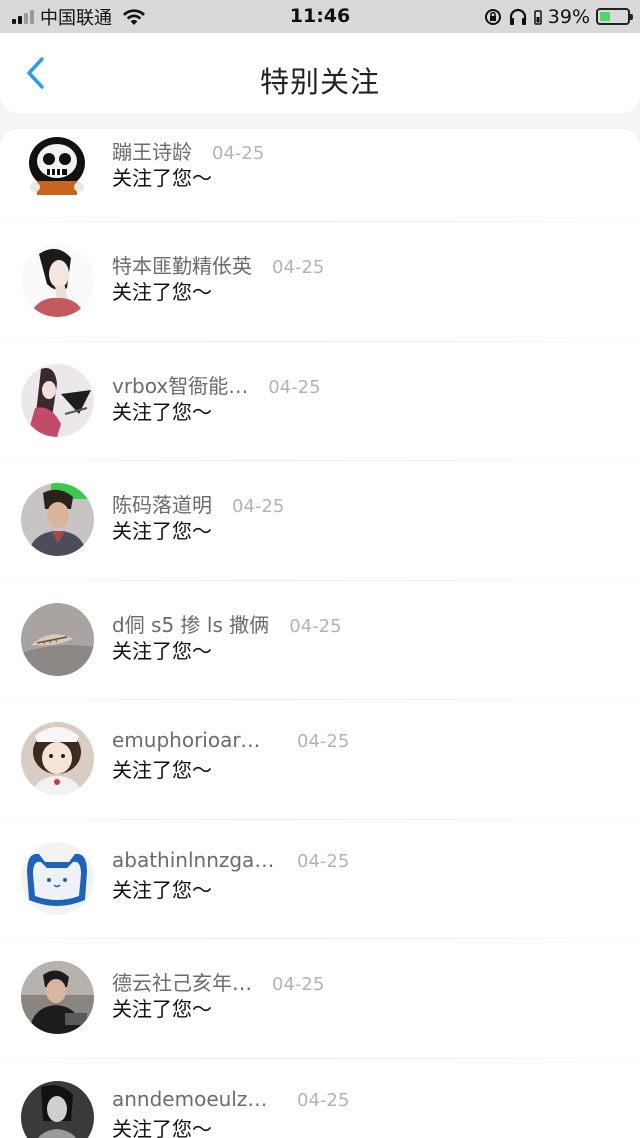 This screenshot has height=1138, width=640. I want to click on name-row: emuphorioarm... 04-25, so click(230, 740).